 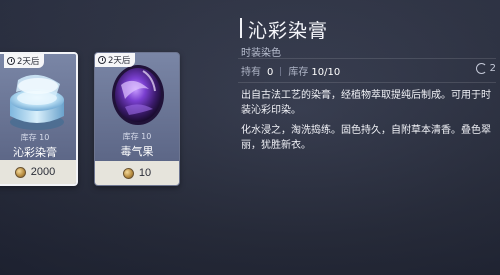 I want to click on refresh-counter: 2, so click(x=485, y=68).